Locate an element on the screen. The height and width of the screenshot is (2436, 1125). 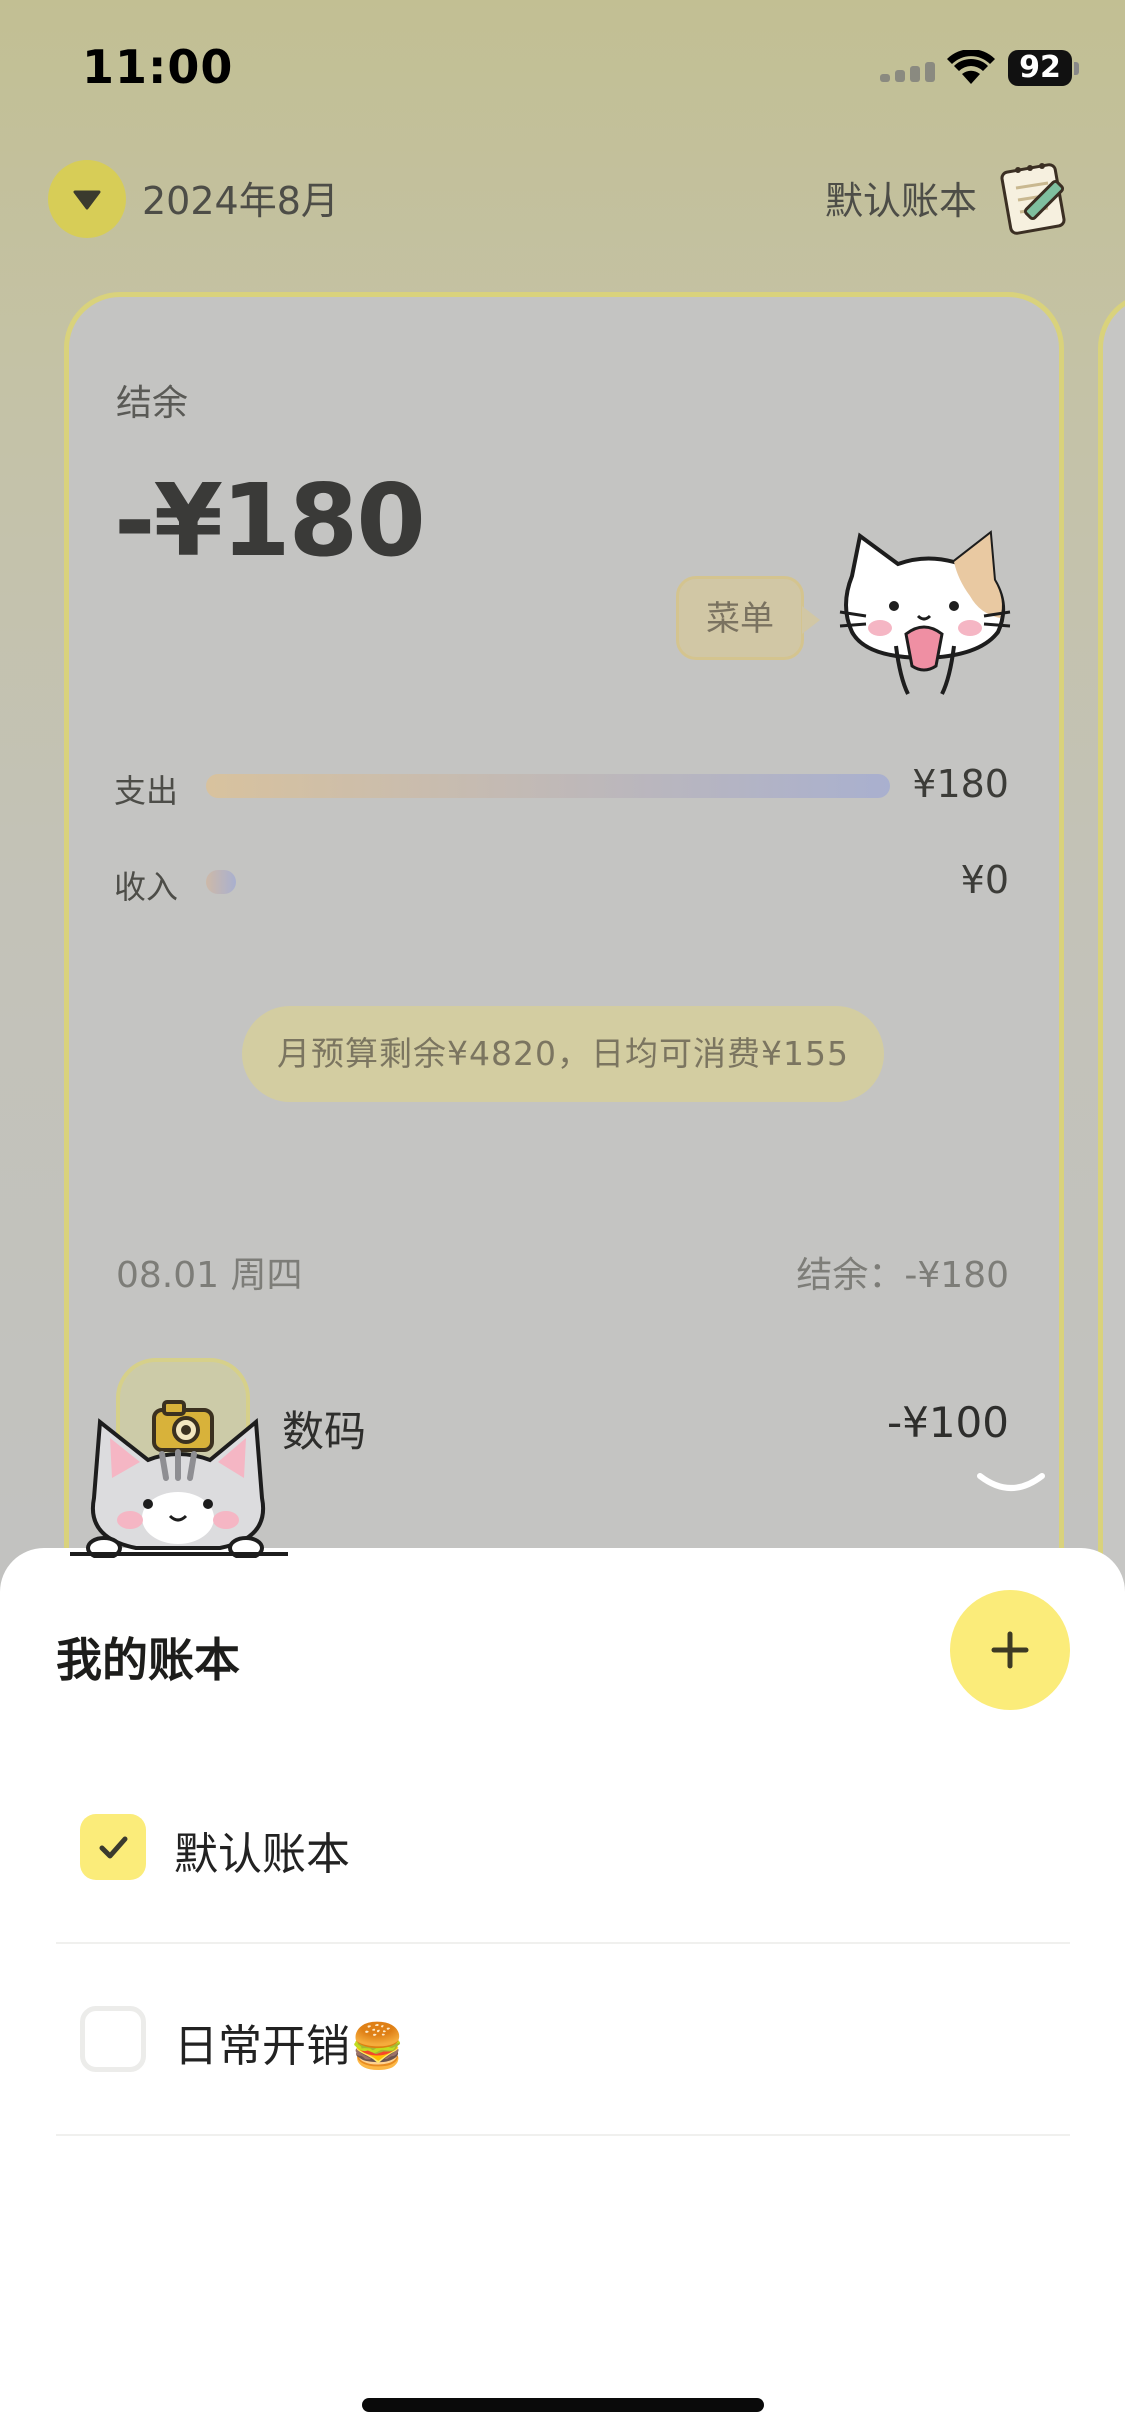
income-label: 收入 is located at coordinates (146, 887).